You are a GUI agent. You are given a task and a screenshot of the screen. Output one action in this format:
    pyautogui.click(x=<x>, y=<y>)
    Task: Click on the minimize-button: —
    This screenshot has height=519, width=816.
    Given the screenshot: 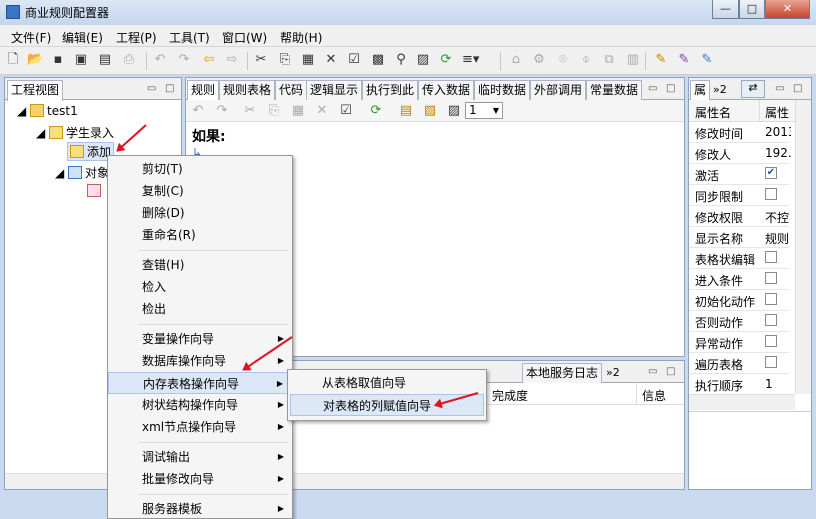 What is the action you would take?
    pyautogui.click(x=725, y=9)
    